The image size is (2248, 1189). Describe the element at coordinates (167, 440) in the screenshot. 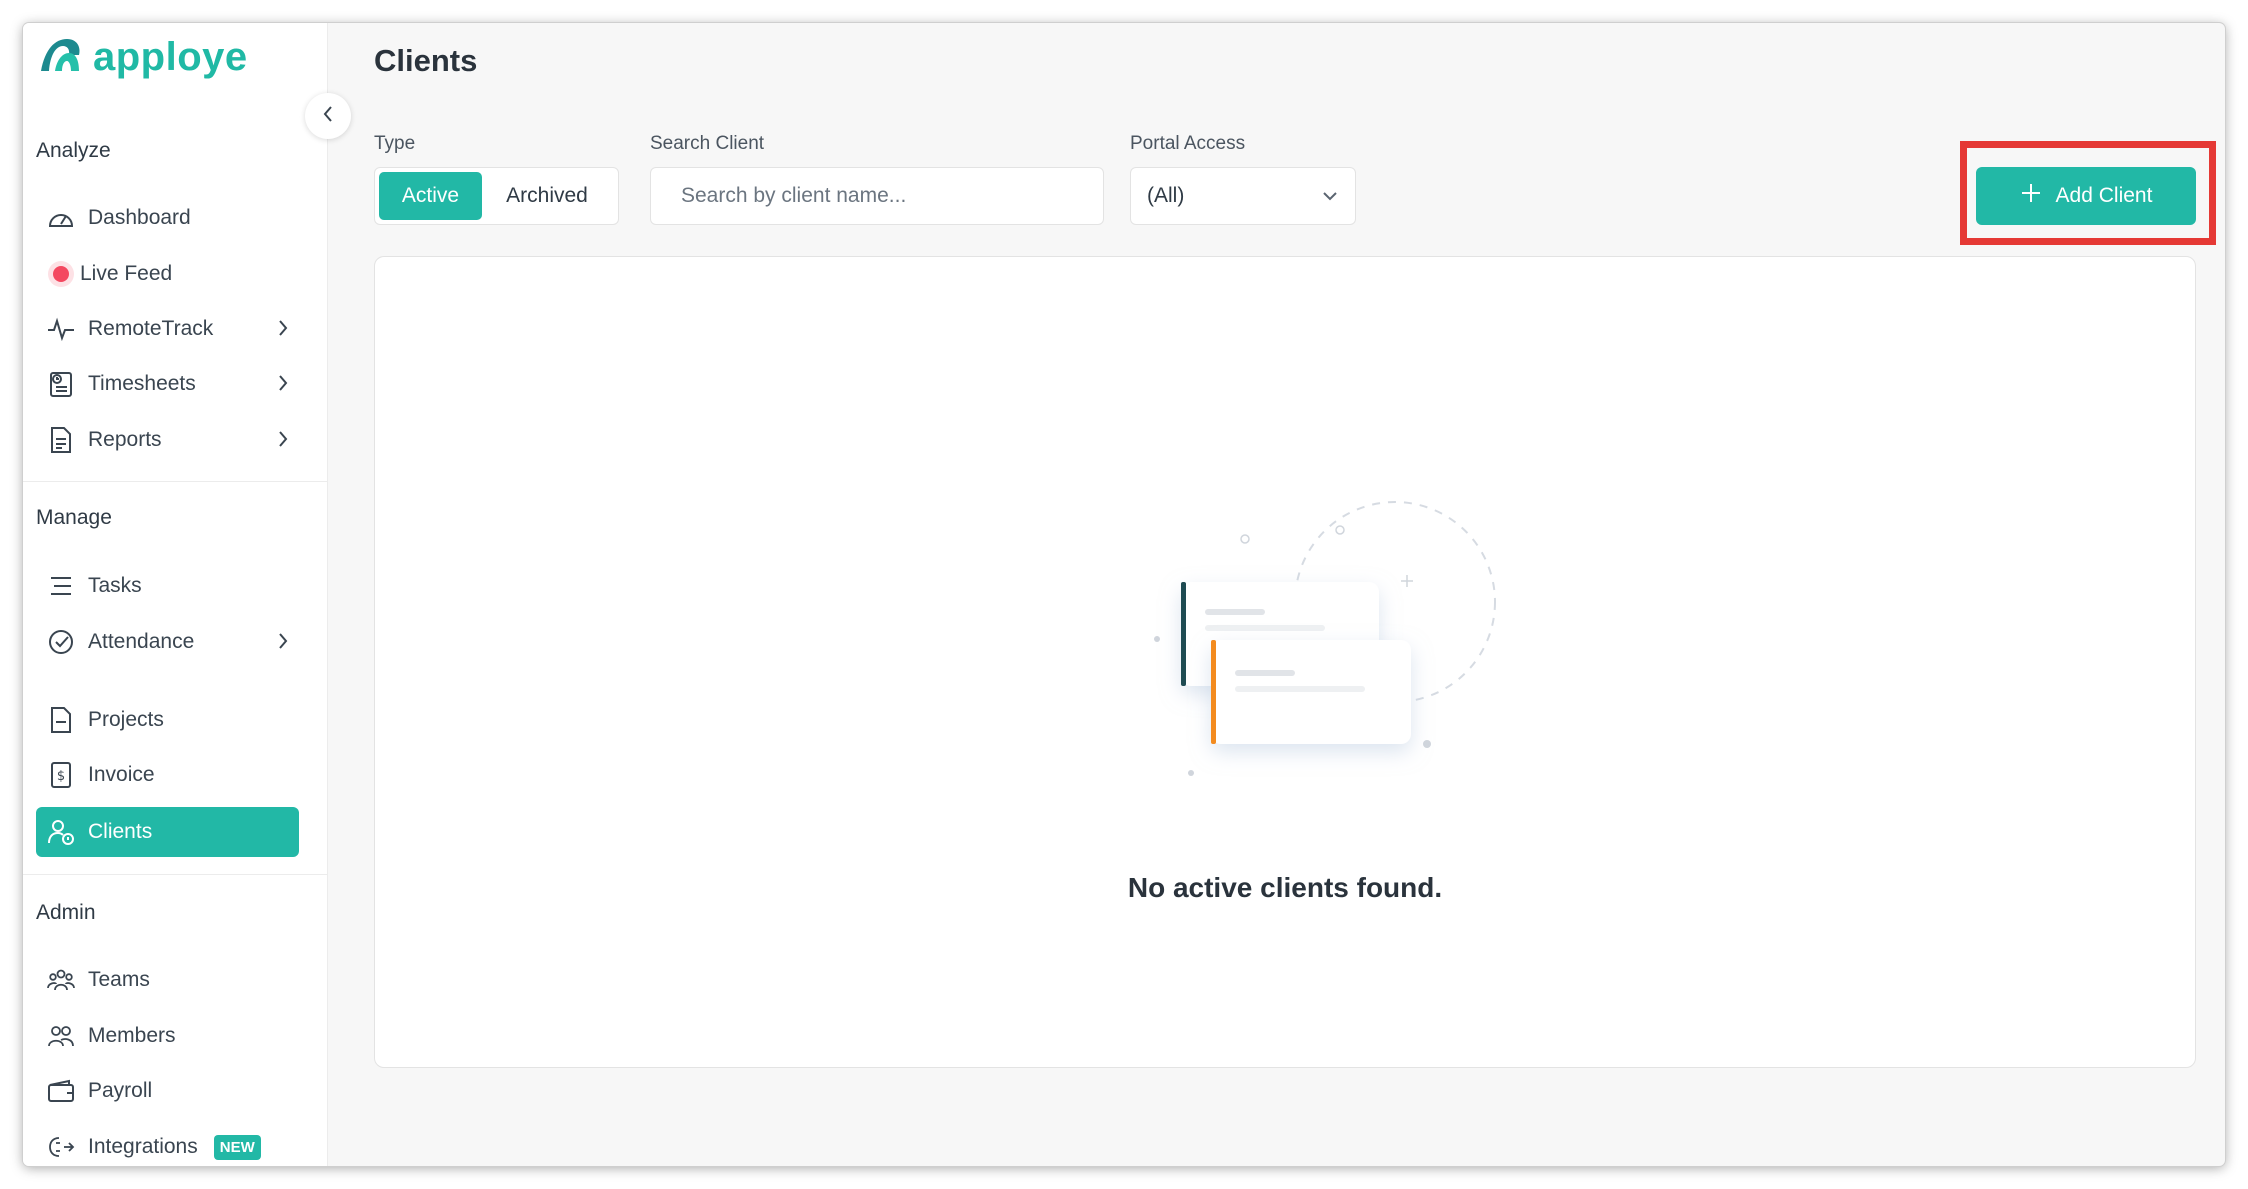

I see `sidebar-item-reports: Reports` at that location.